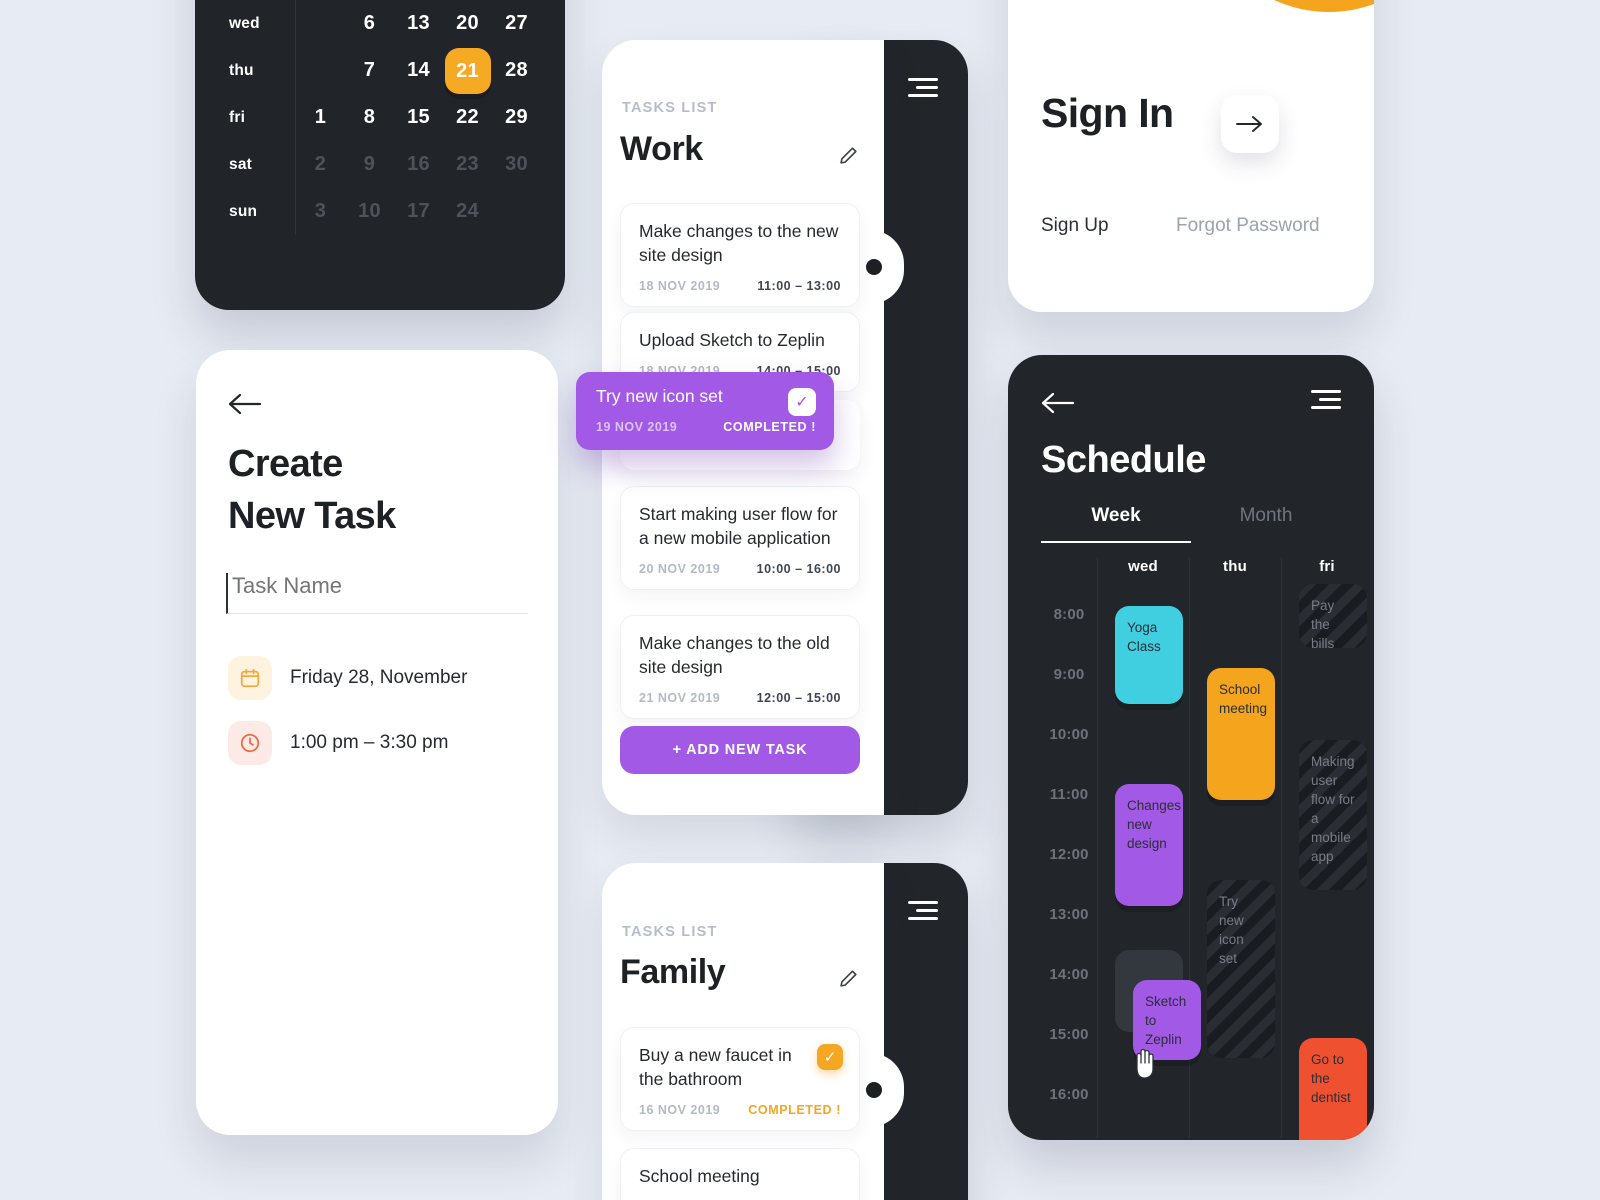 This screenshot has height=1200, width=1600. Describe the element at coordinates (516, 23) in the screenshot. I see `calendar-date-cell: 27` at that location.